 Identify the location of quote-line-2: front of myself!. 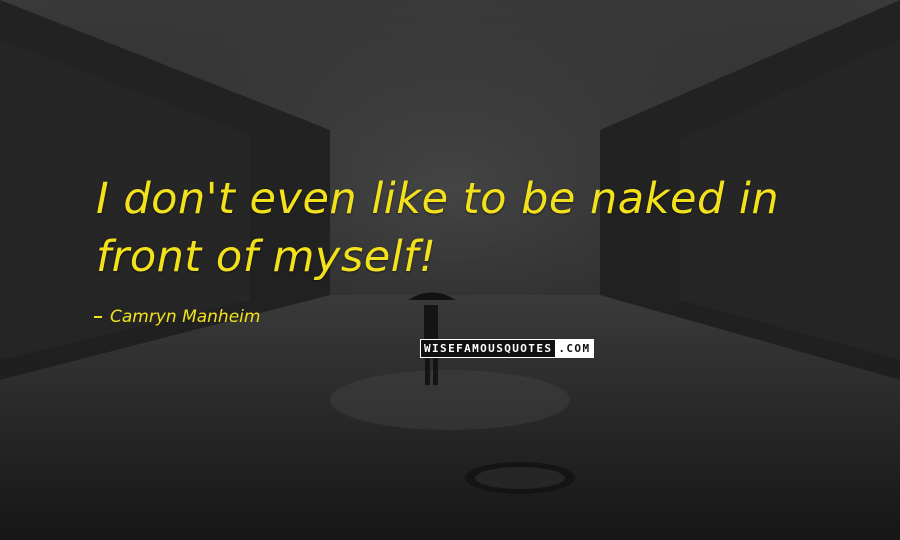
(266, 257).